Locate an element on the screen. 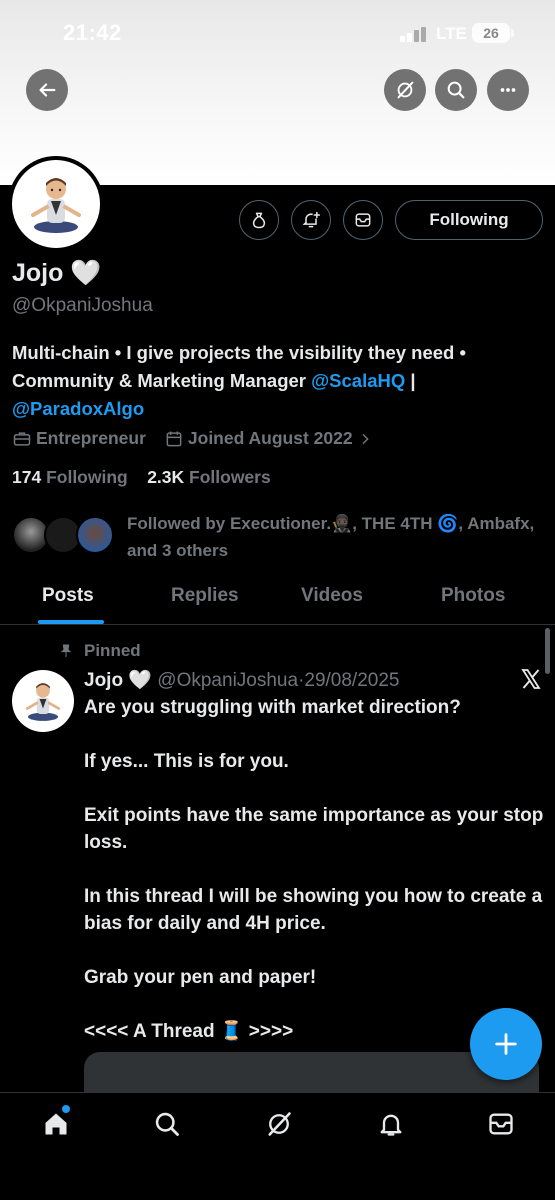 This screenshot has width=555, height=1200. signal-icon is located at coordinates (415, 34).